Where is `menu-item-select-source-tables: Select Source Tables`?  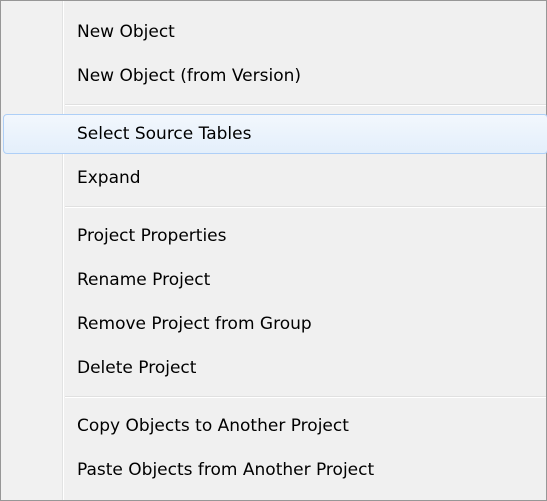 menu-item-select-source-tables: Select Source Tables is located at coordinates (274, 134).